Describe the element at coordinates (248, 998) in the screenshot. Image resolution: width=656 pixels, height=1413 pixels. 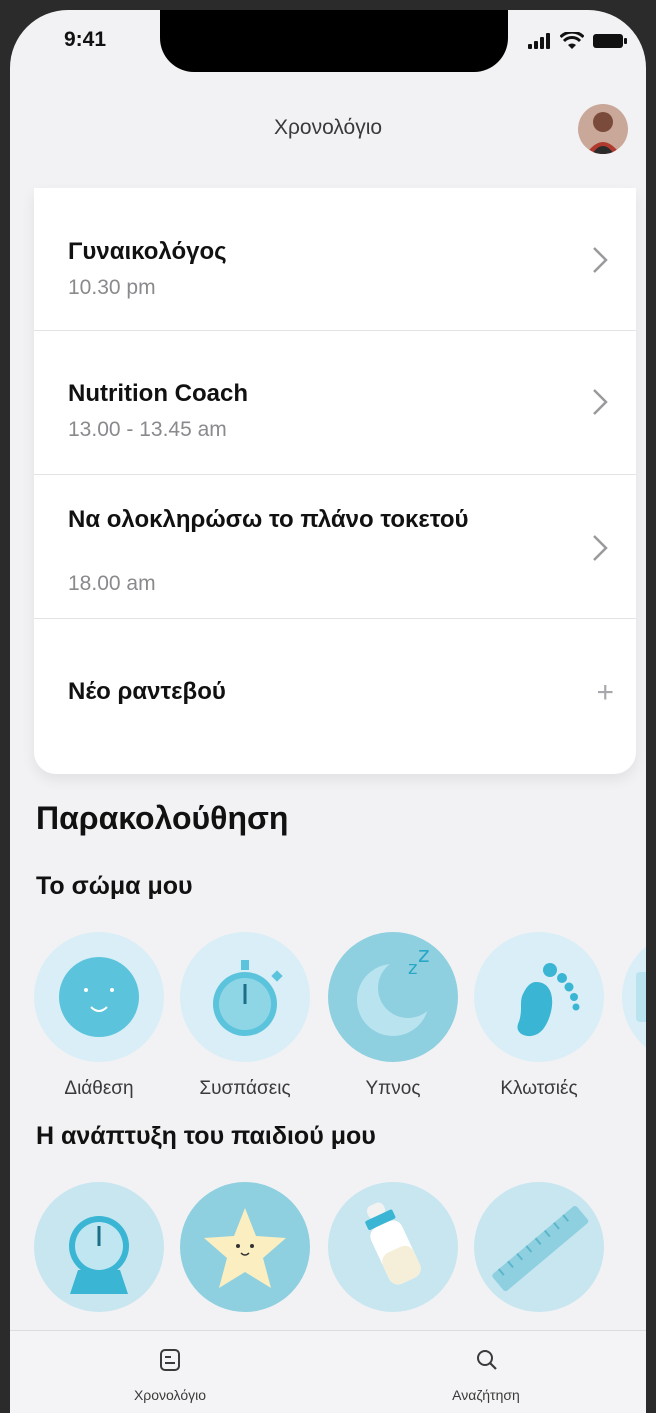
I see `stopwatch-icon` at that location.